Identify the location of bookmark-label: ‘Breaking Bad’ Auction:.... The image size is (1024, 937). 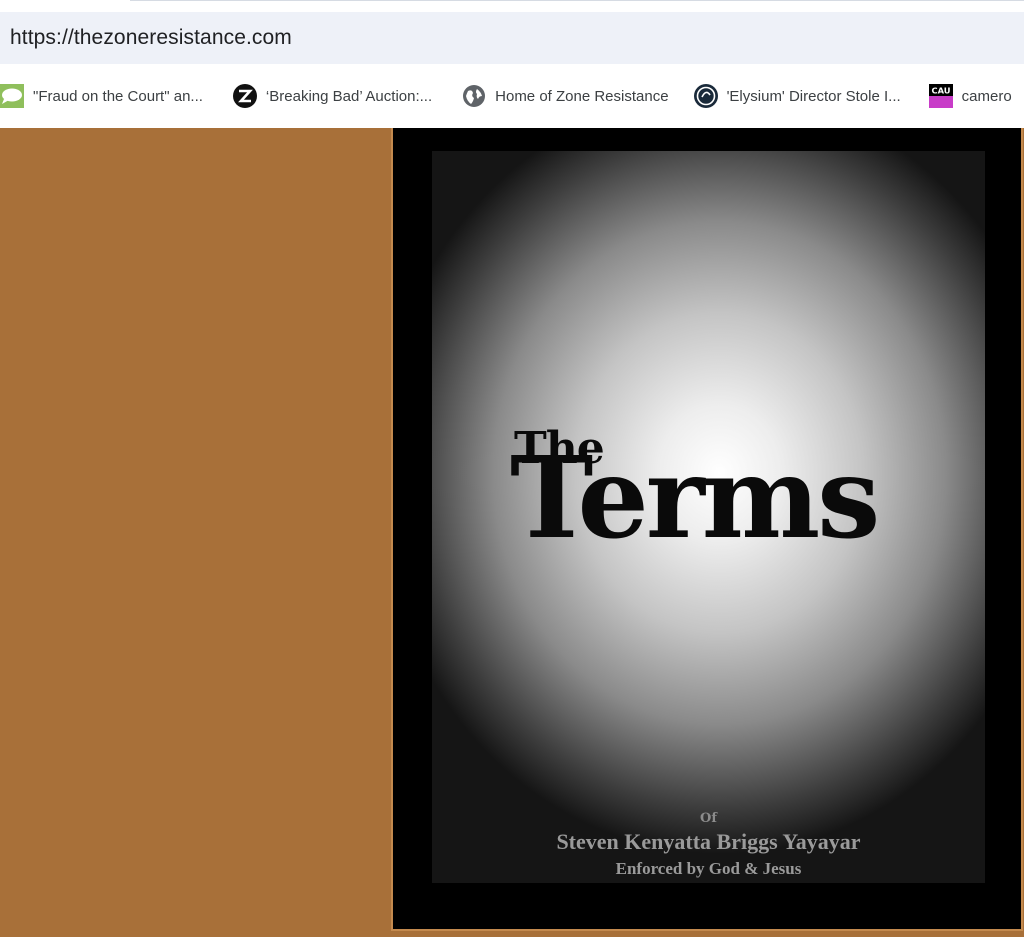
(349, 96).